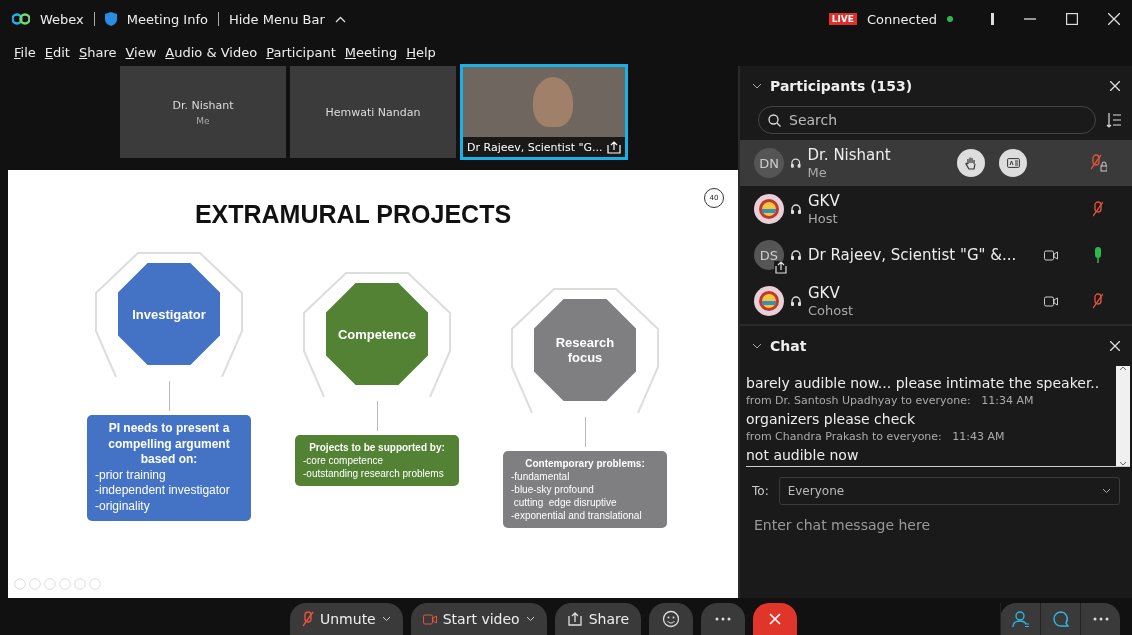 Image resolution: width=1132 pixels, height=635 pixels. What do you see at coordinates (211, 52) in the screenshot?
I see `menu-item: Audio & Video` at bounding box center [211, 52].